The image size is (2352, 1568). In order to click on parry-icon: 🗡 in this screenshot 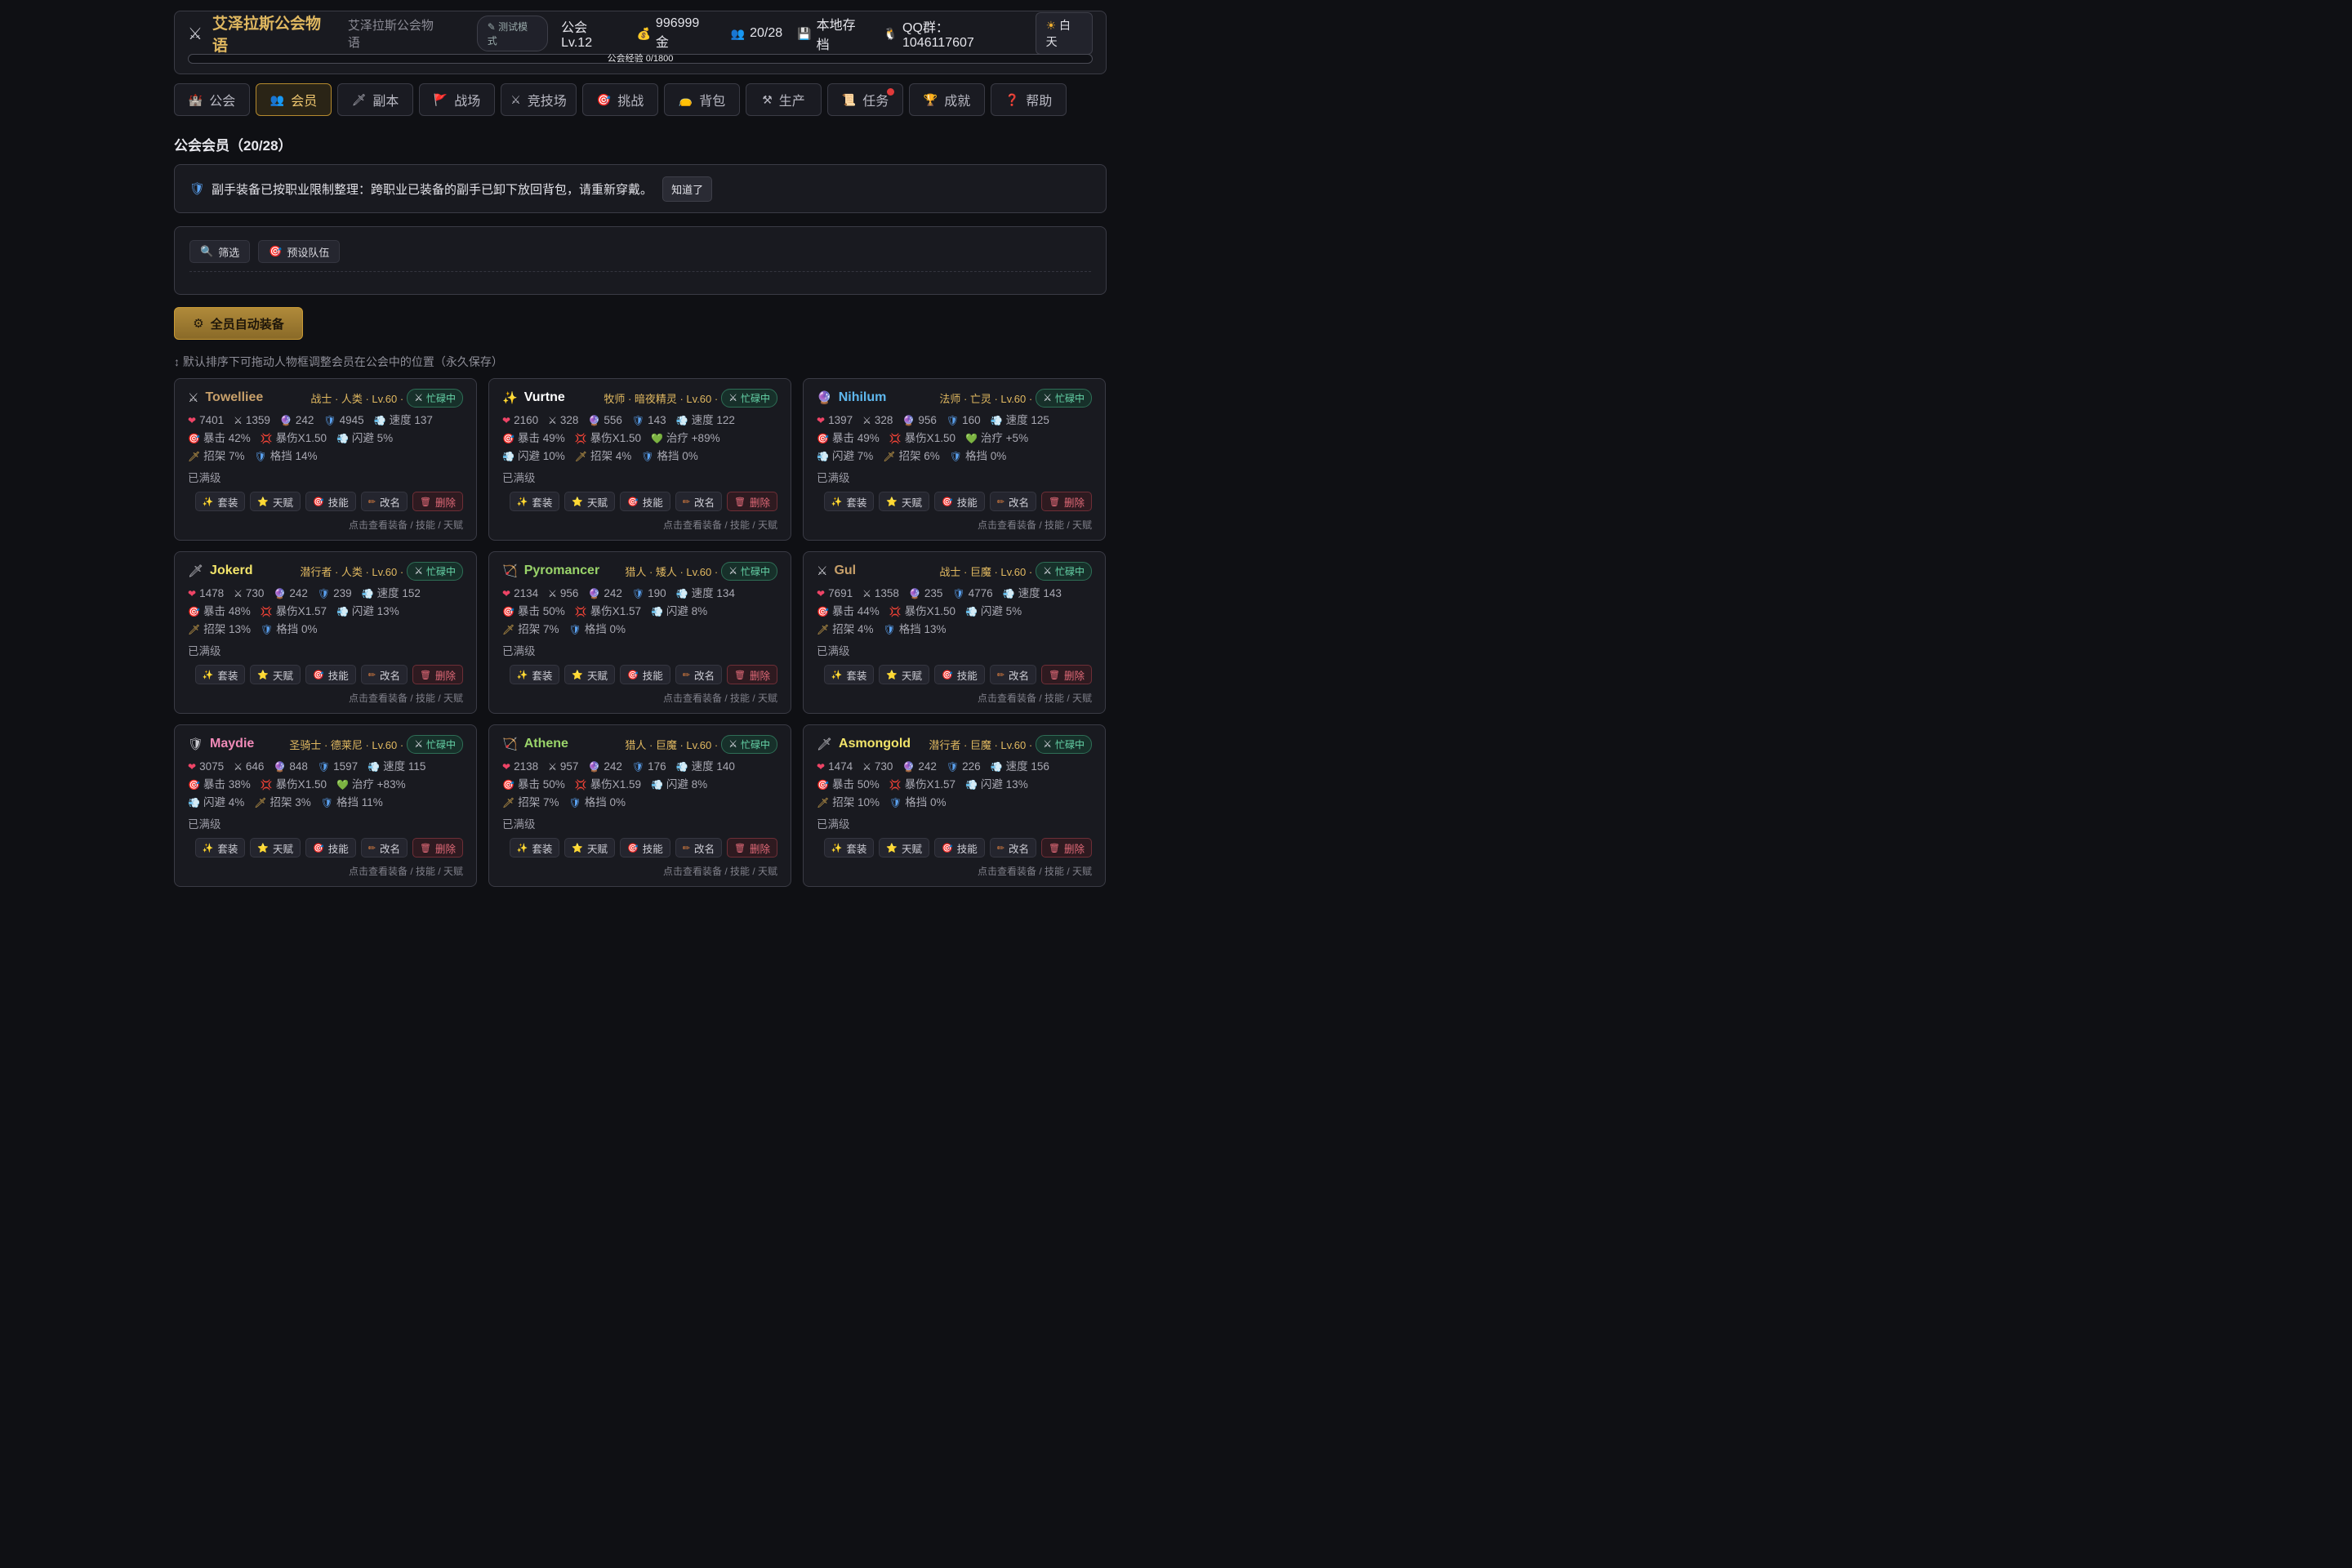, I will do `click(508, 629)`.